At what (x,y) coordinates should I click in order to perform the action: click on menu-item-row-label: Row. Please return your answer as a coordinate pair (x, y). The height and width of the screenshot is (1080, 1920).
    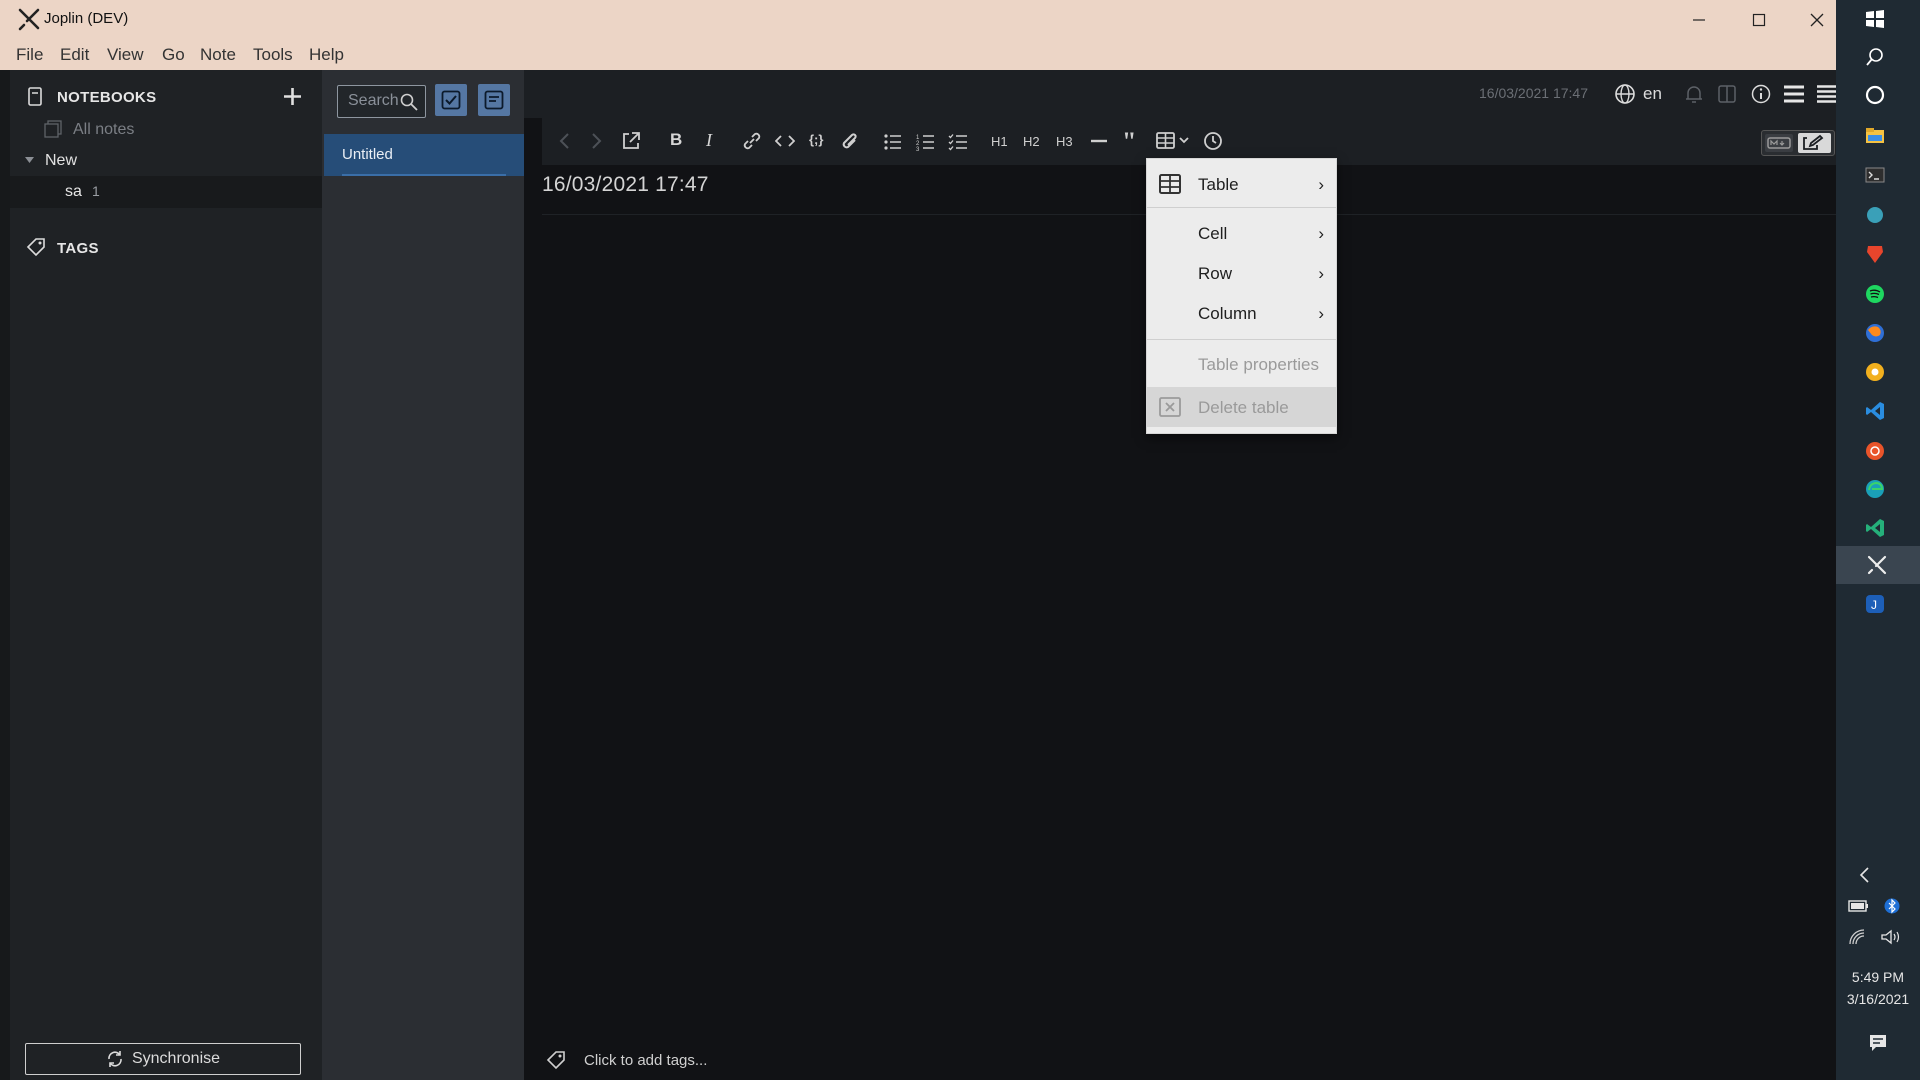
    Looking at the image, I should click on (1215, 273).